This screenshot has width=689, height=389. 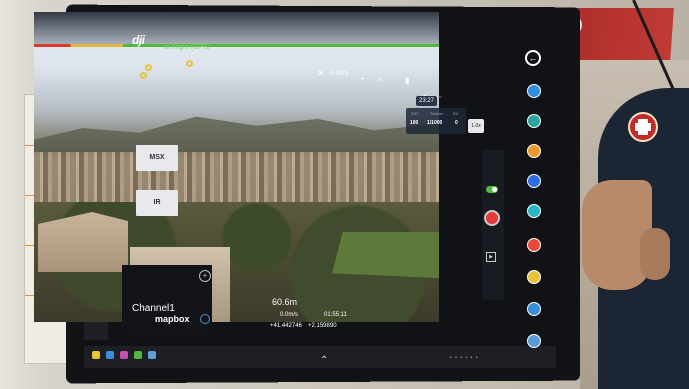 What do you see at coordinates (83, 242) in the screenshot?
I see `building` at bounding box center [83, 242].